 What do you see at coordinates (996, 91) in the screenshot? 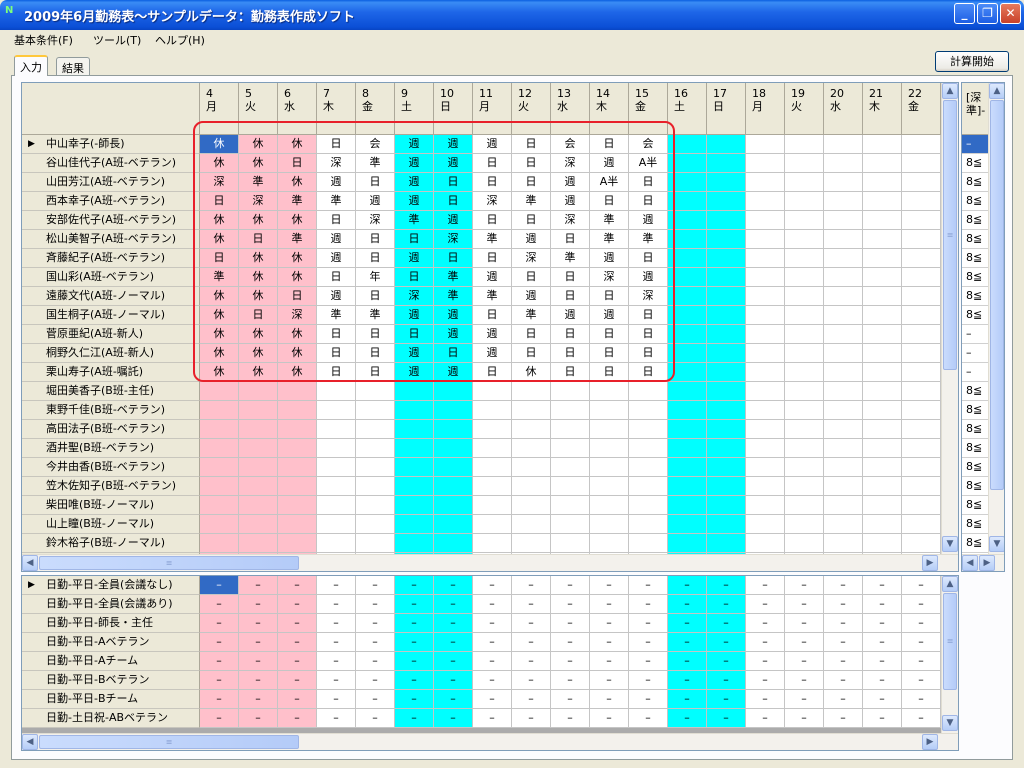
I see `scroll-up-icon: ▲` at bounding box center [996, 91].